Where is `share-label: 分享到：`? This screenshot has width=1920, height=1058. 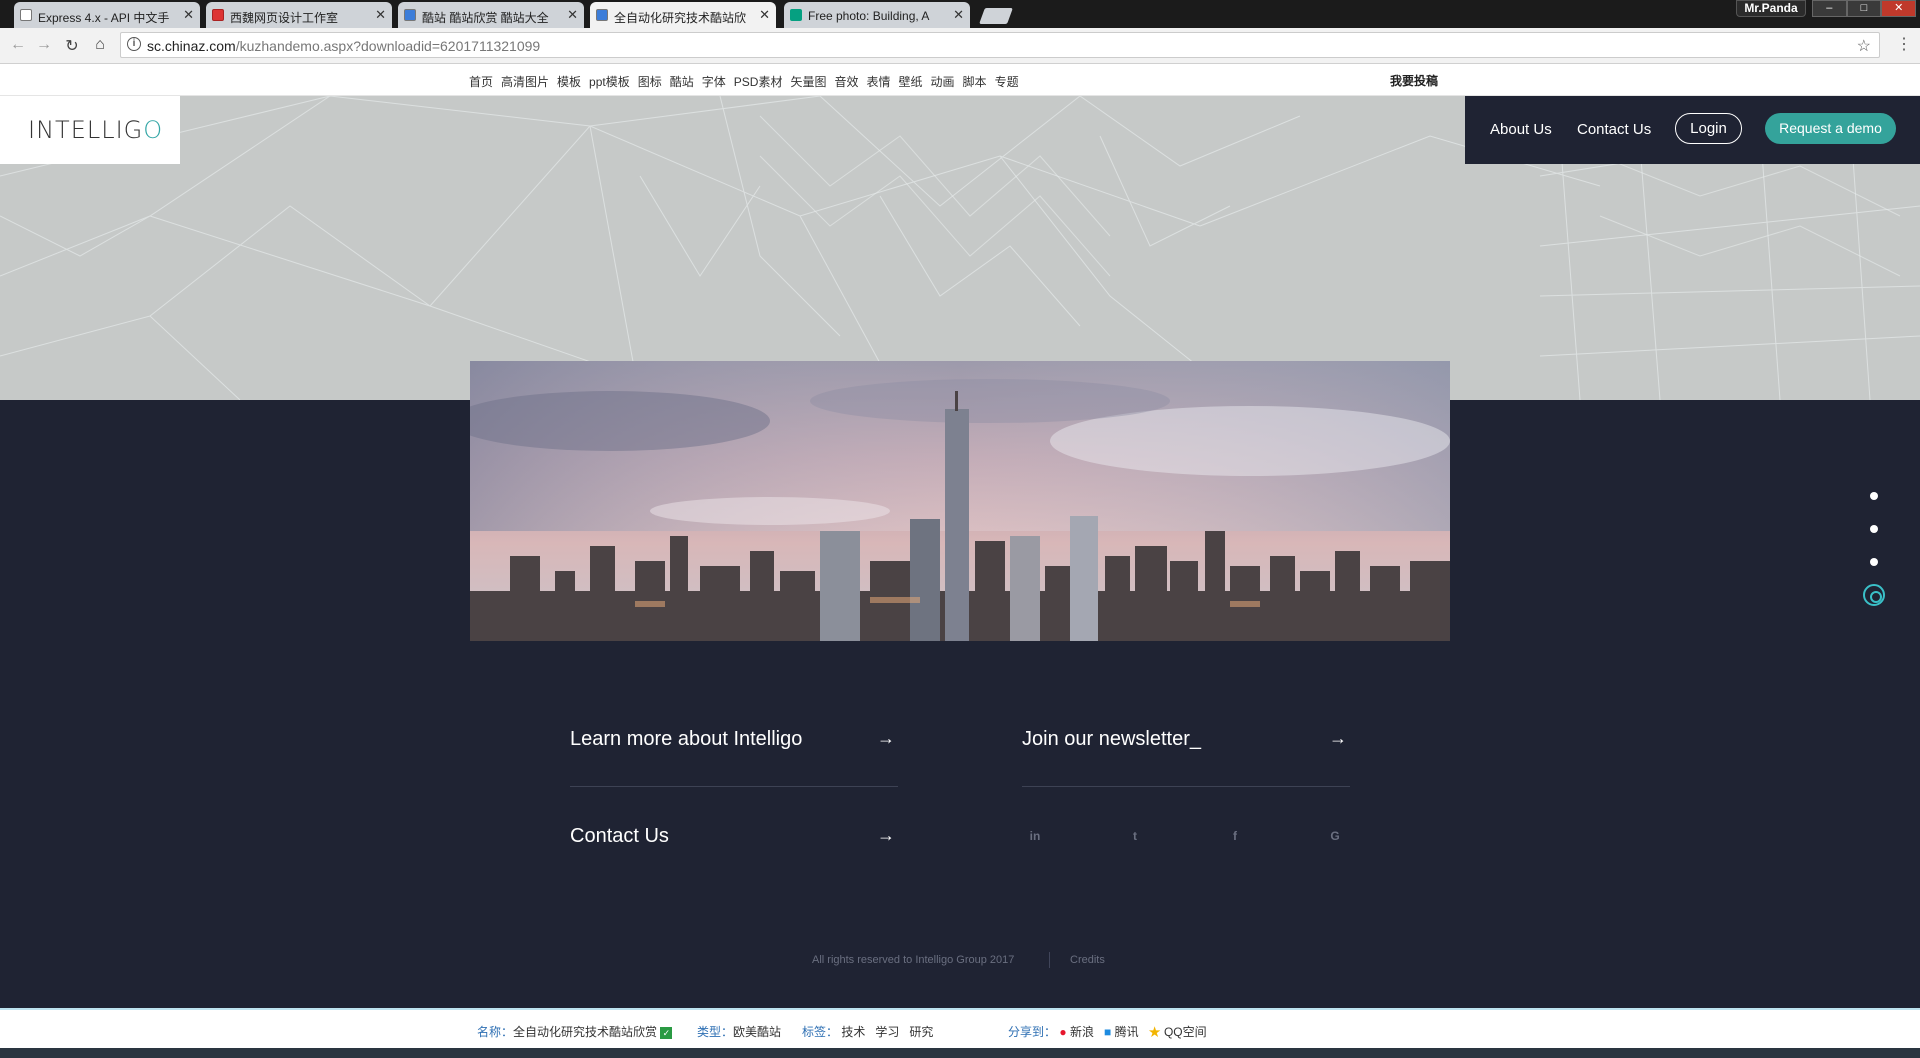 share-label: 分享到： is located at coordinates (1032, 1032).